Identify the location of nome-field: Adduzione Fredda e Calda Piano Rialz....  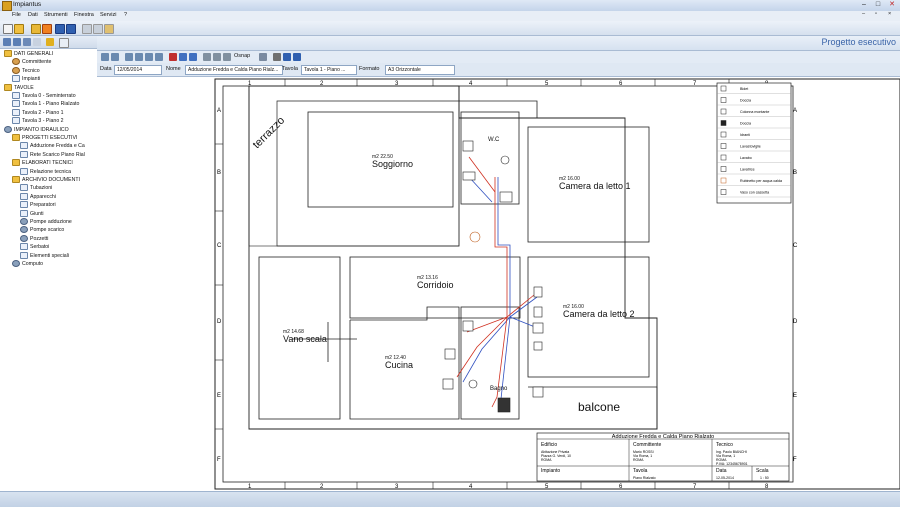
(234, 70).